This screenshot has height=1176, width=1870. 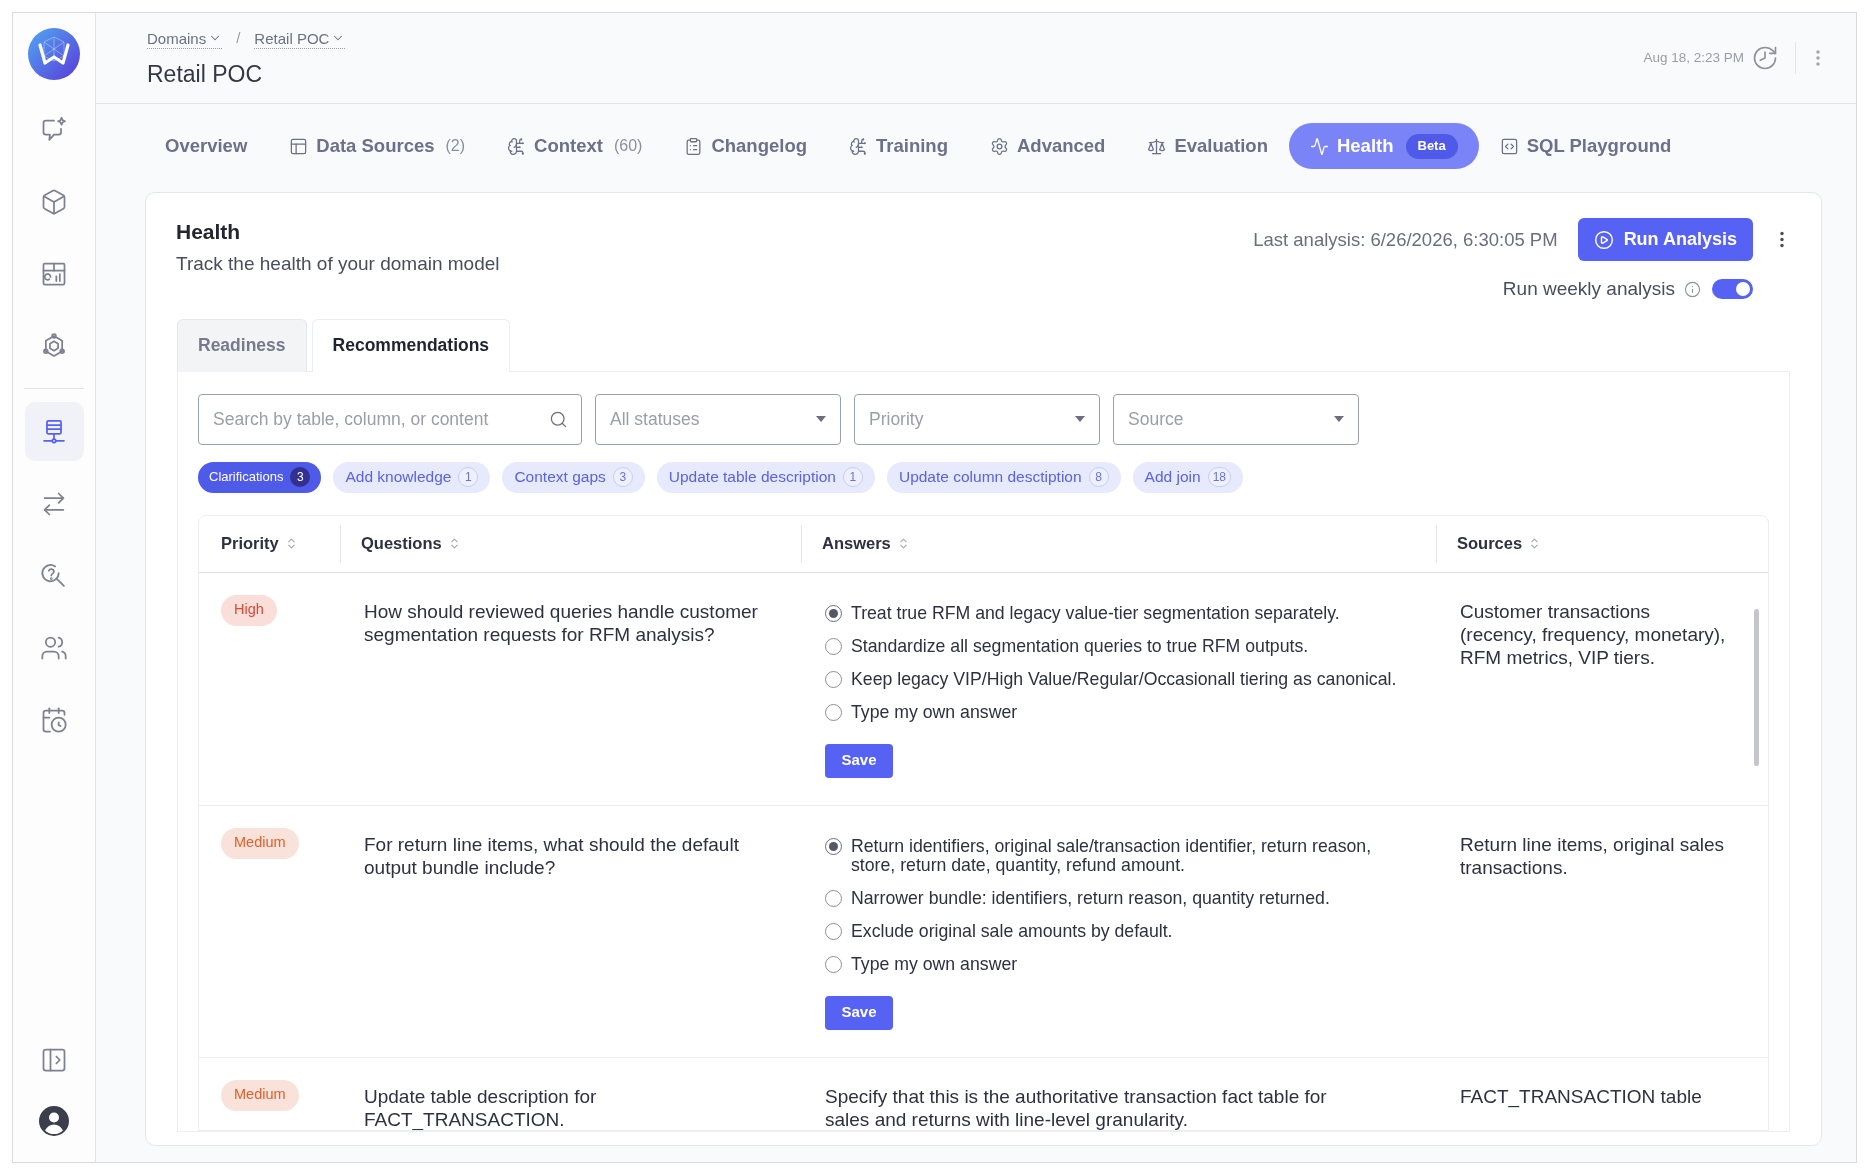 I want to click on answer-option: Treat true RFM and legacy value-tier segmentation separately., so click(x=1095, y=613).